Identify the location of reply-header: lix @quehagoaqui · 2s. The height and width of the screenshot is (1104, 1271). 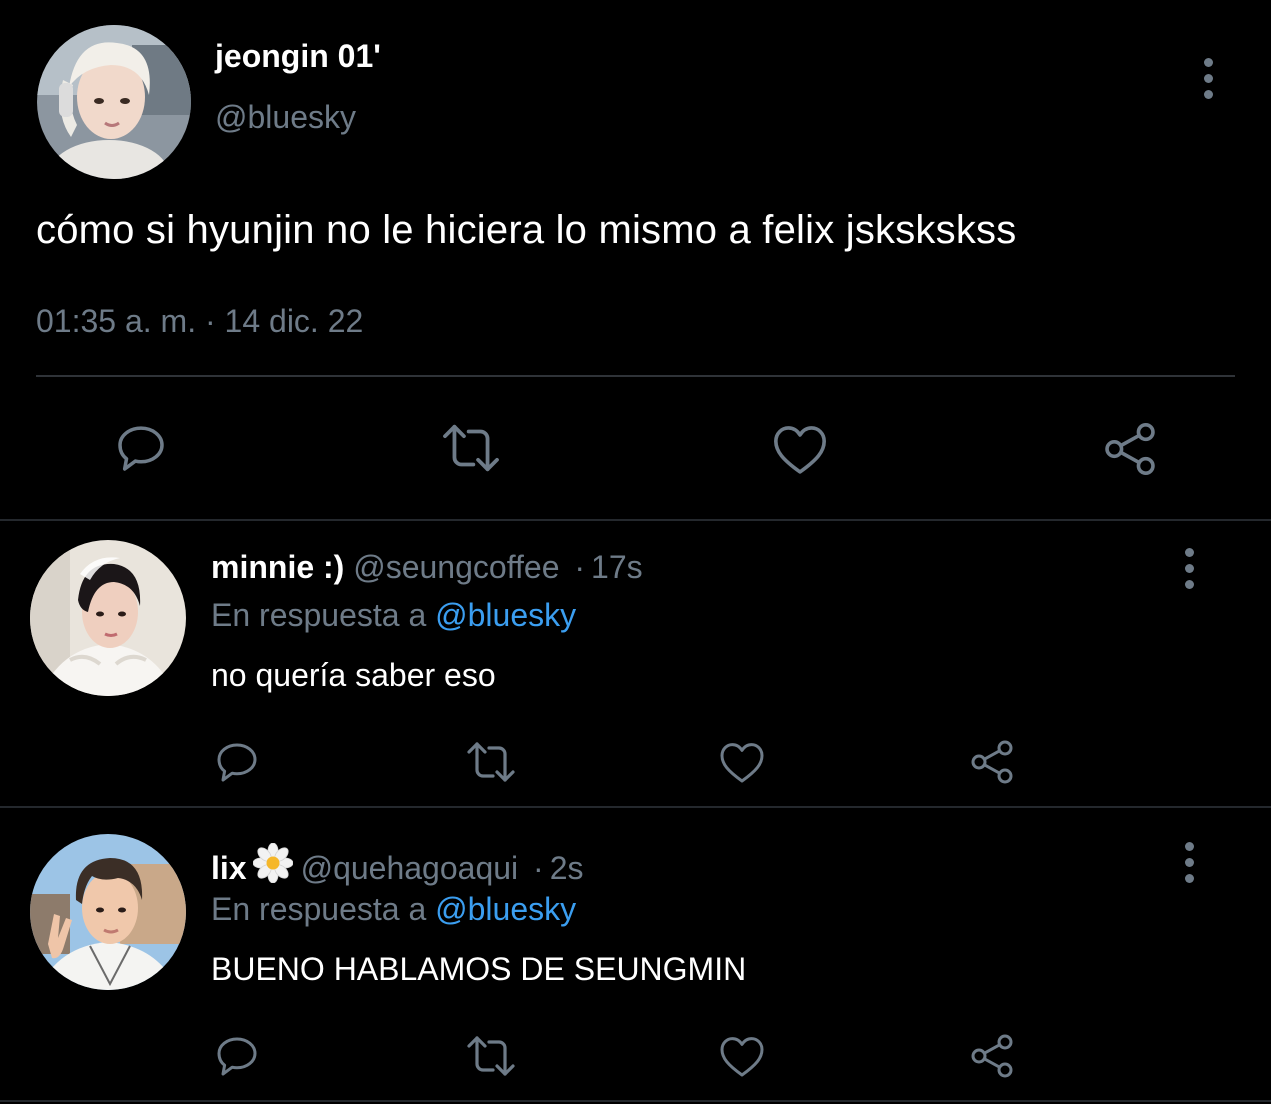
(397, 866).